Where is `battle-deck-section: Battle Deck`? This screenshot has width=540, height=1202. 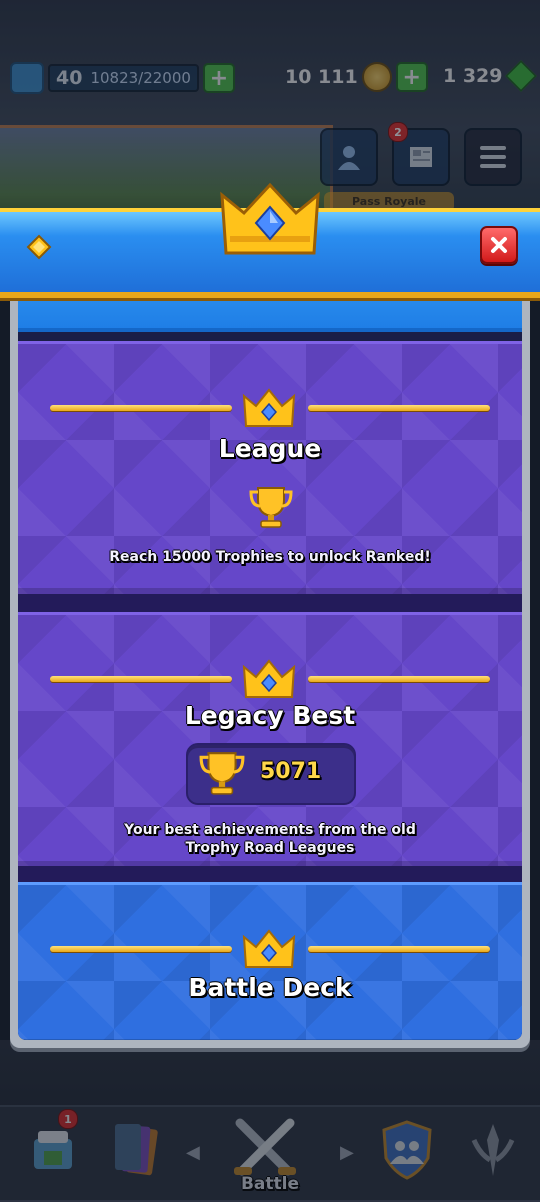 battle-deck-section: Battle Deck is located at coordinates (270, 961).